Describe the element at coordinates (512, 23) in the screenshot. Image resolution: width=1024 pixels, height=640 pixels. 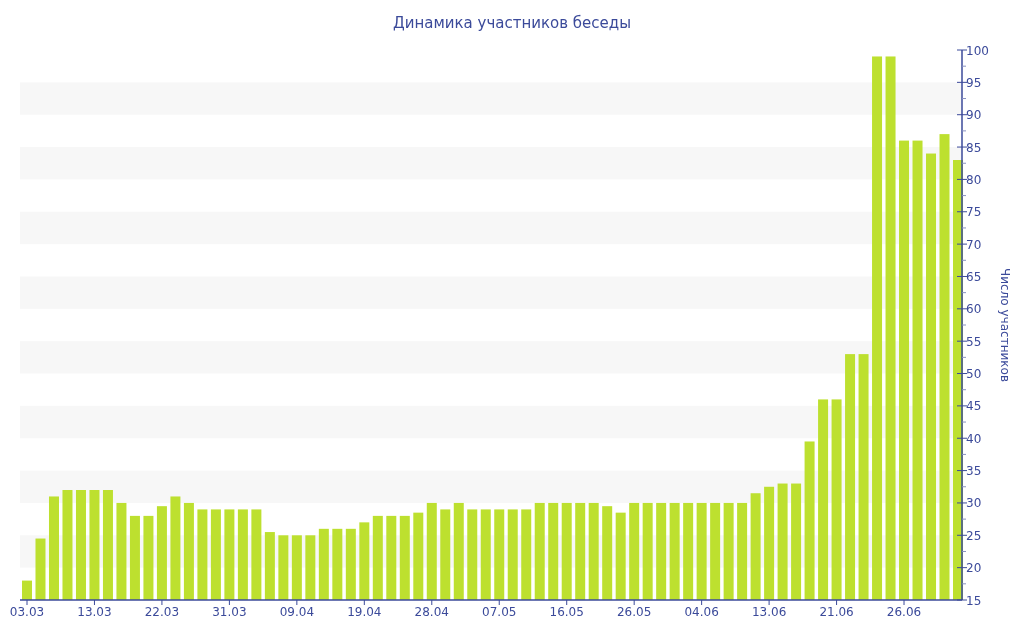
I see `chart-title: Динамика участников беседы` at that location.